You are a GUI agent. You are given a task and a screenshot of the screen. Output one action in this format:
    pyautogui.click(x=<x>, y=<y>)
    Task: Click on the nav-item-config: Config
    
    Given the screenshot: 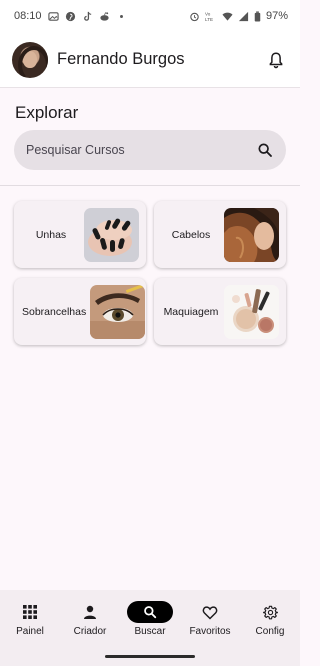 What is the action you would take?
    pyautogui.click(x=270, y=619)
    